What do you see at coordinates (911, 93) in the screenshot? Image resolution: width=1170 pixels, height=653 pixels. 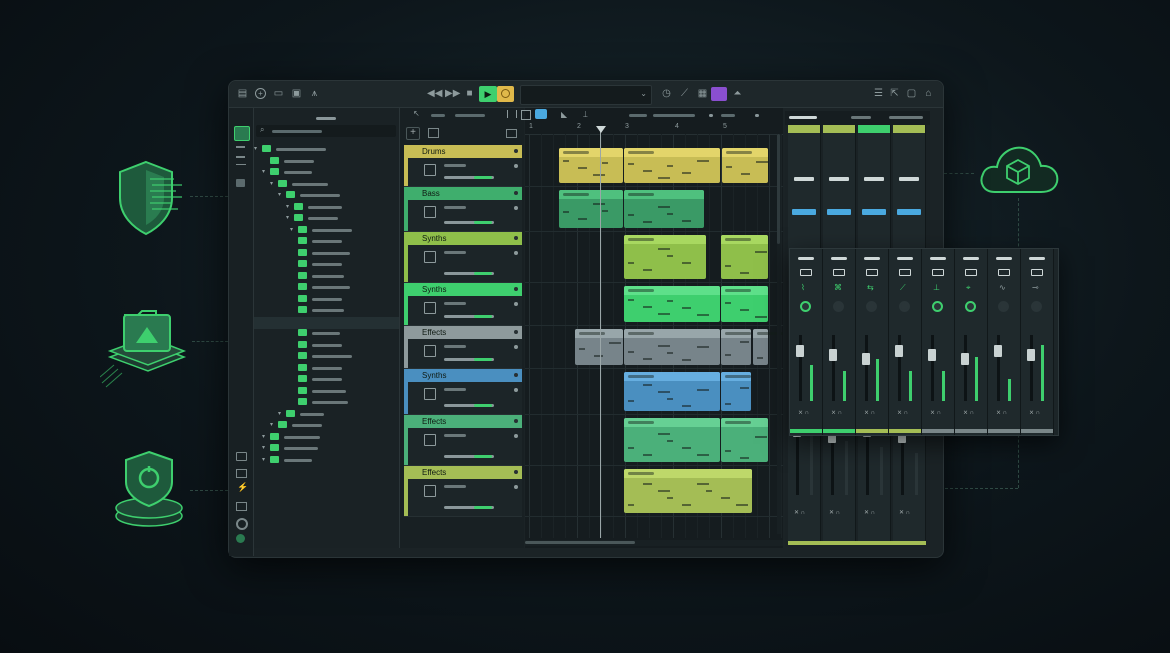 I see `share-icon: ▢` at bounding box center [911, 93].